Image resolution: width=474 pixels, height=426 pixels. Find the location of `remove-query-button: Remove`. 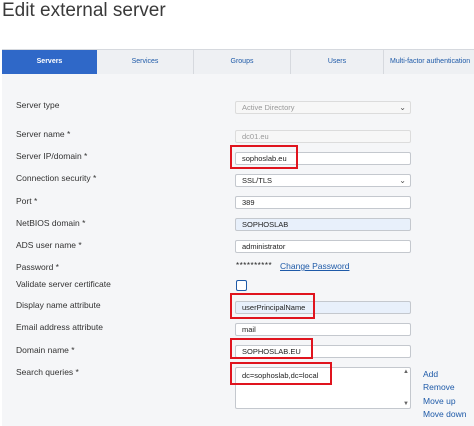

remove-query-button: Remove is located at coordinates (439, 387).